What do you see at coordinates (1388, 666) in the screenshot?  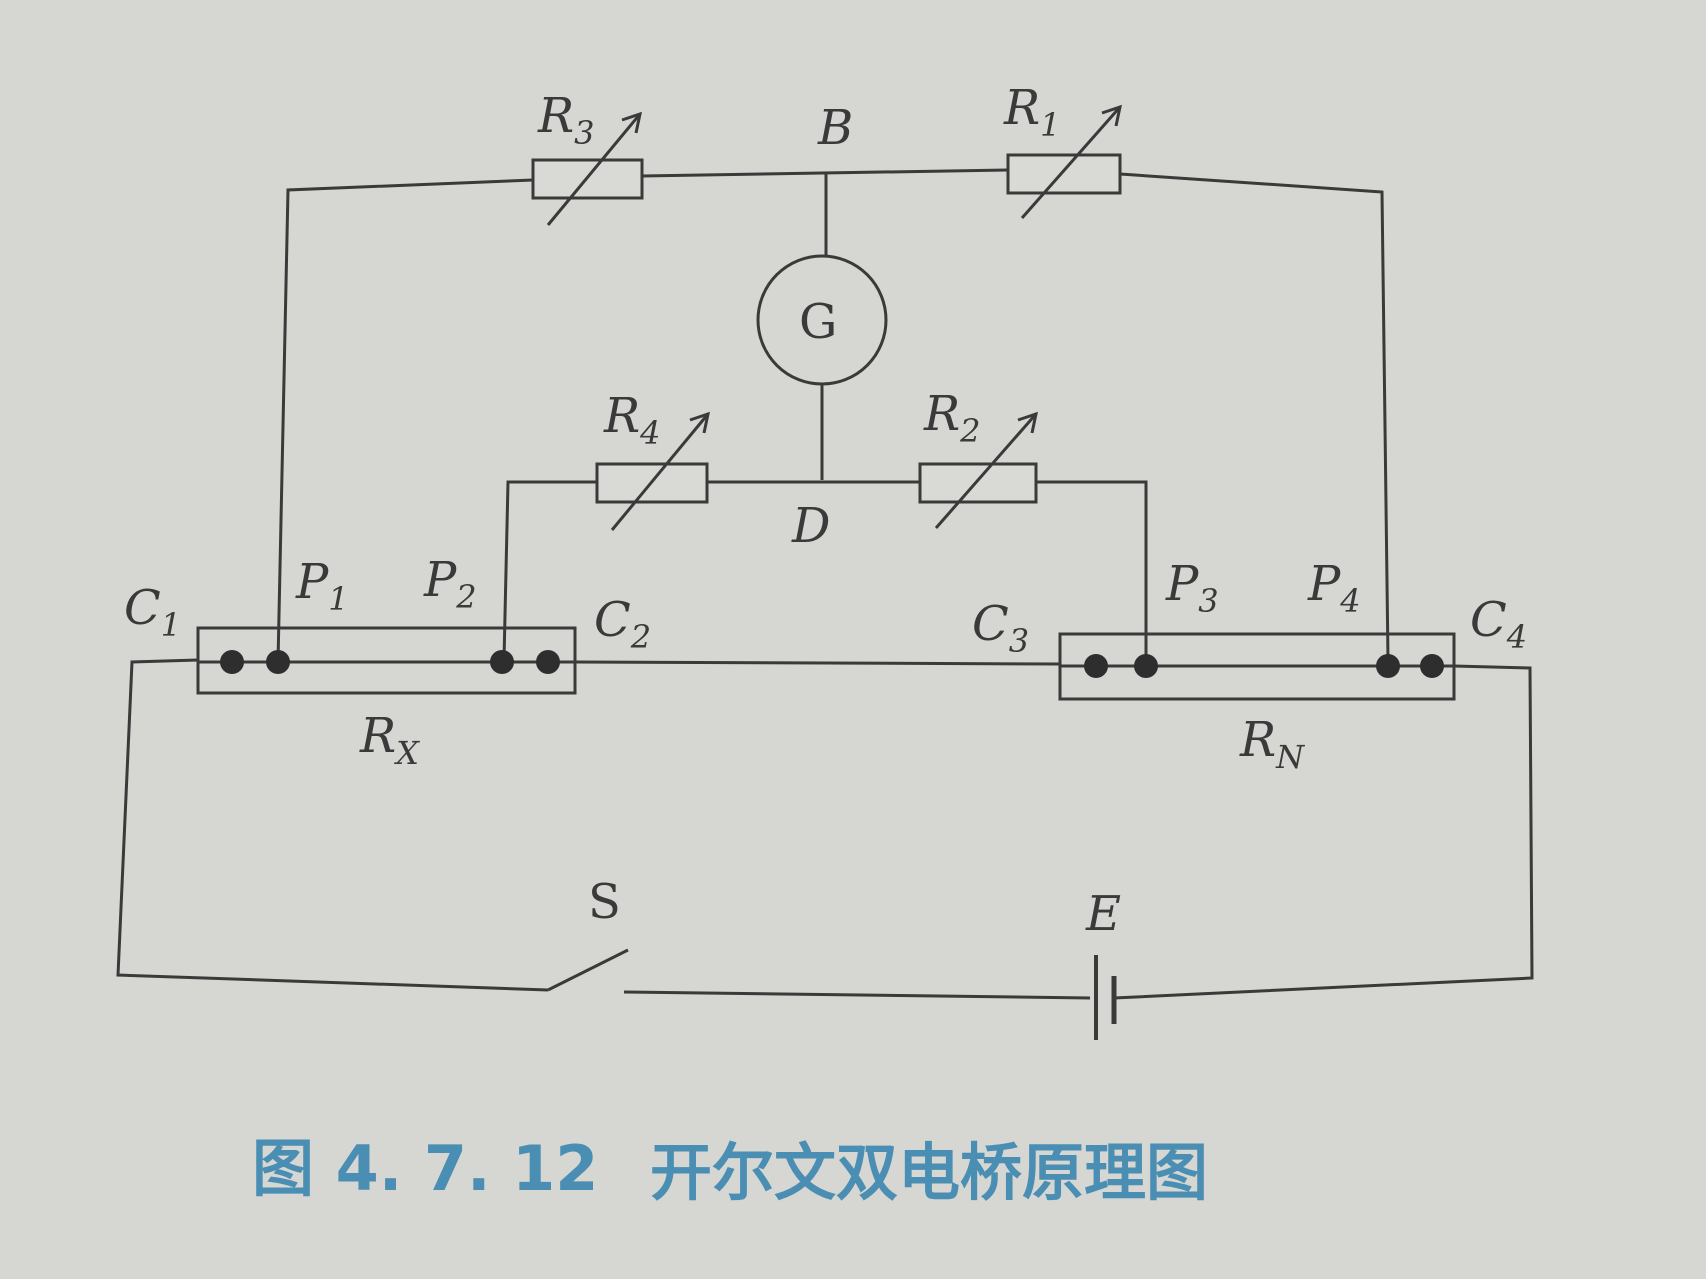 I see `terminal-p4` at bounding box center [1388, 666].